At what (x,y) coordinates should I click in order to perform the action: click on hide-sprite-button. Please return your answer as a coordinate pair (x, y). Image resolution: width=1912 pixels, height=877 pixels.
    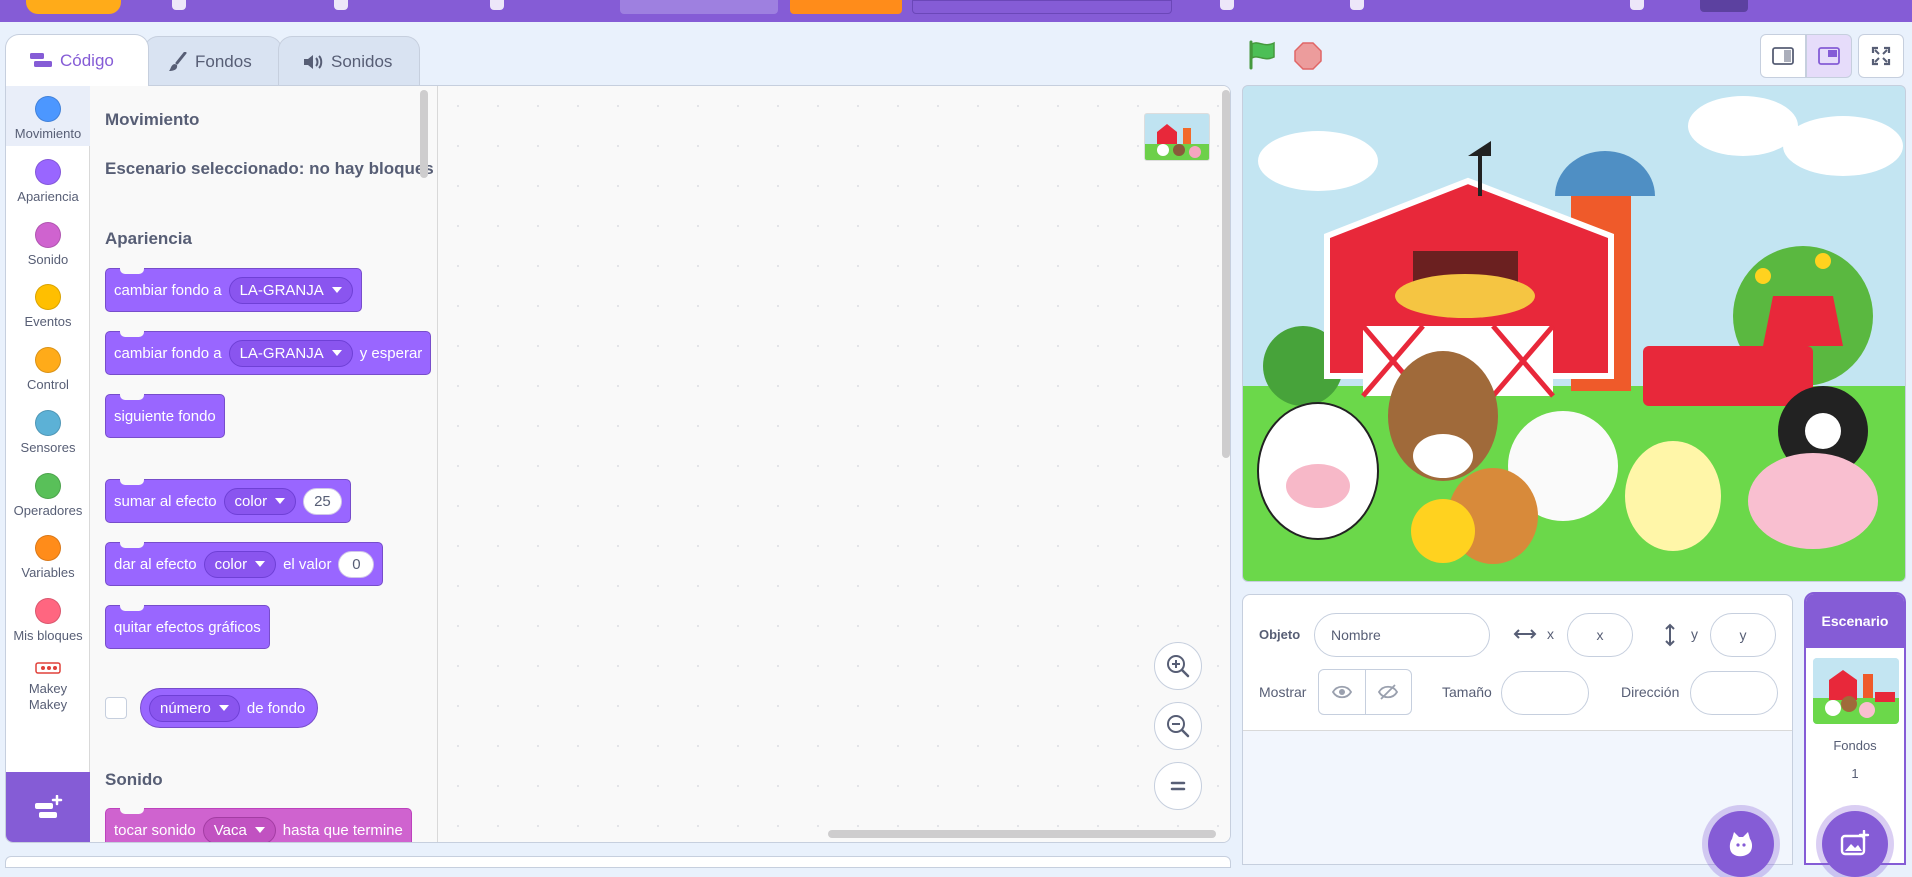
    Looking at the image, I should click on (1389, 692).